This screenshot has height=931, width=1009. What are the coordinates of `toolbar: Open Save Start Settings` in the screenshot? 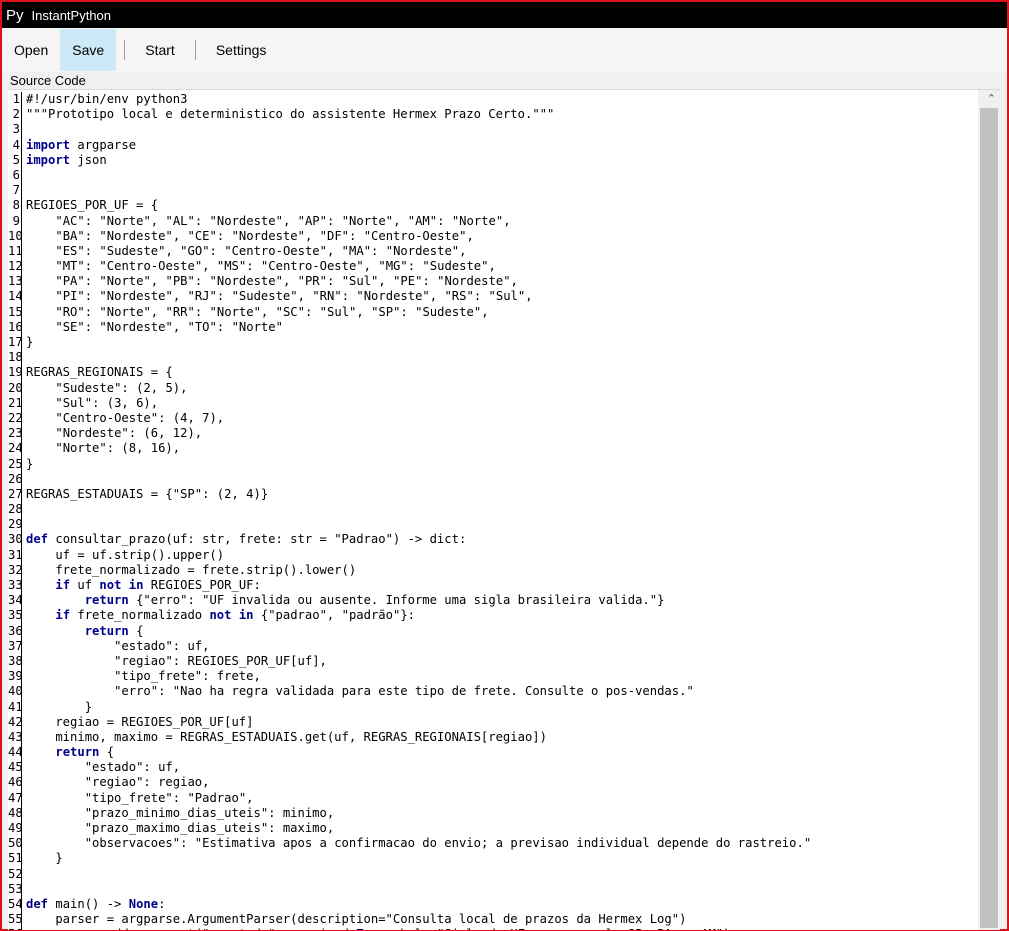 It's located at (504, 50).